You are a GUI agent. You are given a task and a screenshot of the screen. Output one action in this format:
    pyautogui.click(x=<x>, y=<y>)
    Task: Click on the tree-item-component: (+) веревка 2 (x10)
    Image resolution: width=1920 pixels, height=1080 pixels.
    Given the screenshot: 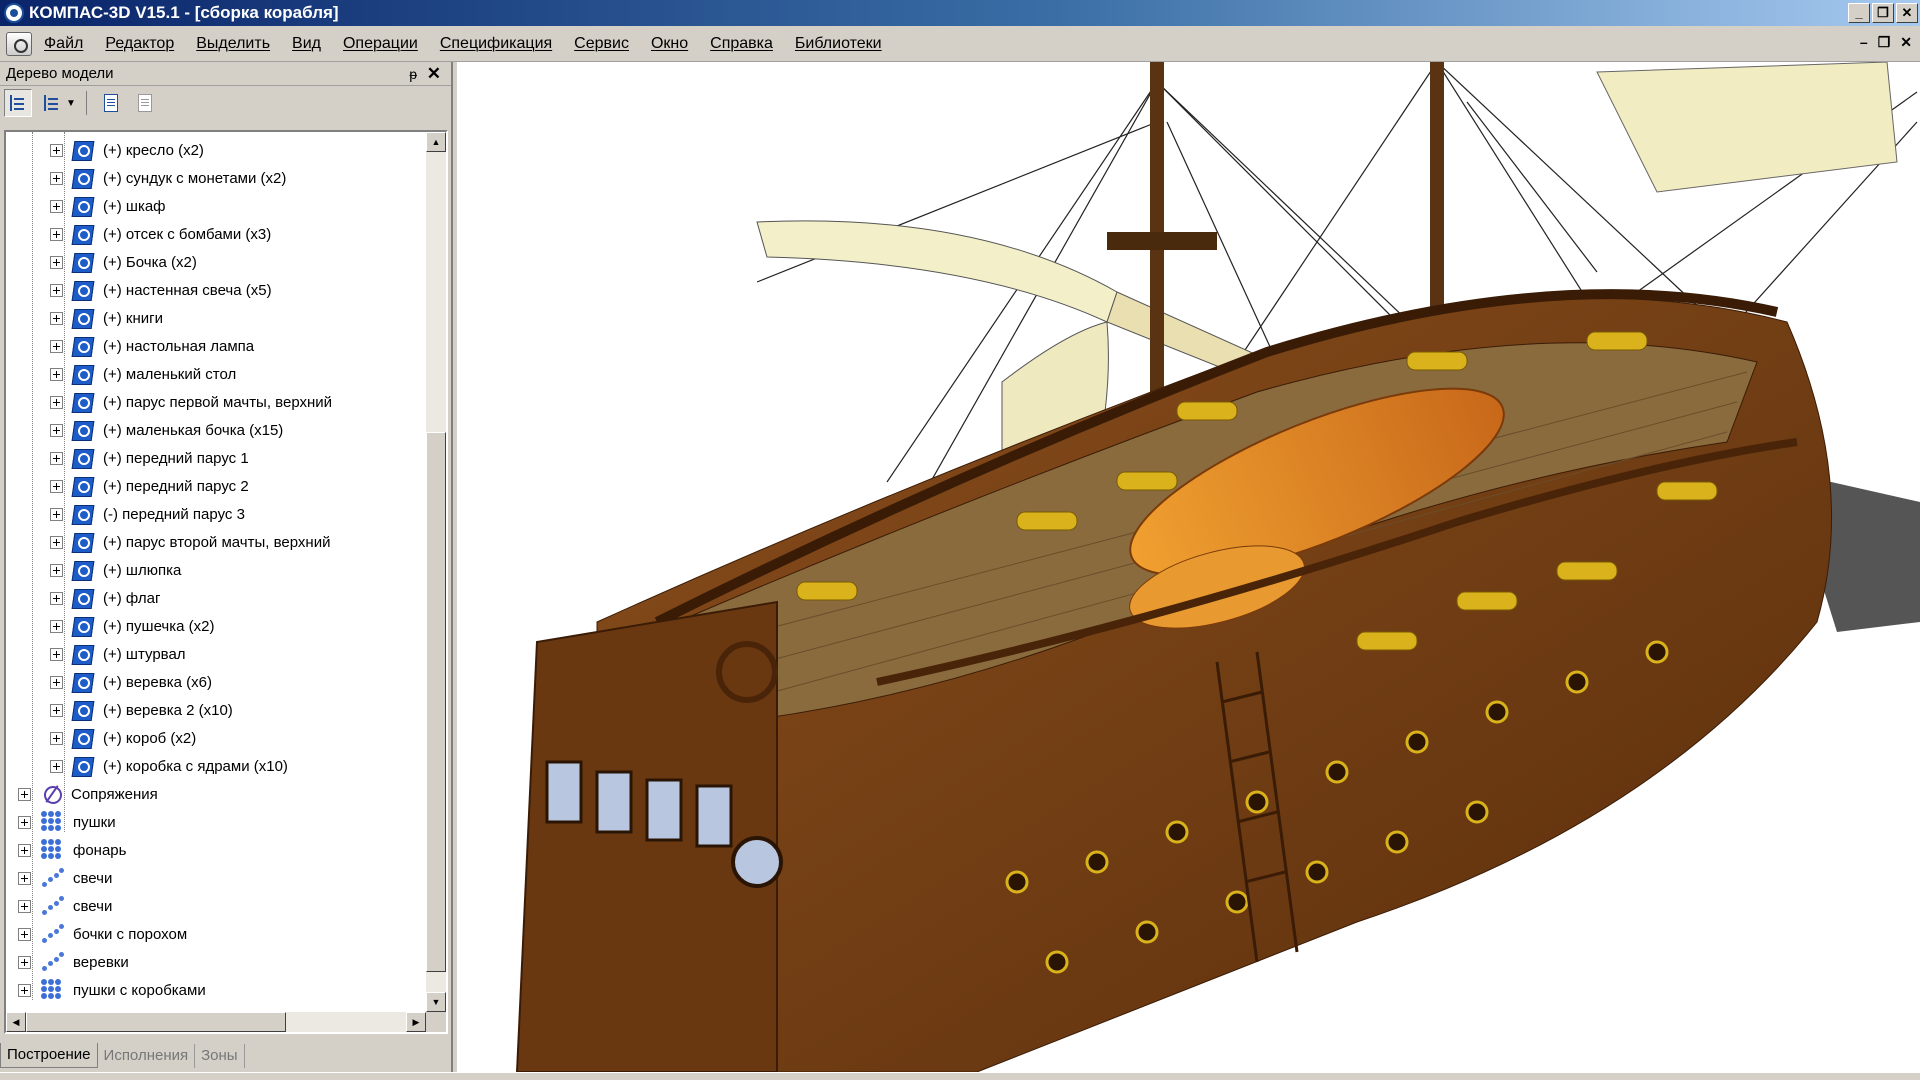 What is the action you would take?
    pyautogui.click(x=141, y=710)
    